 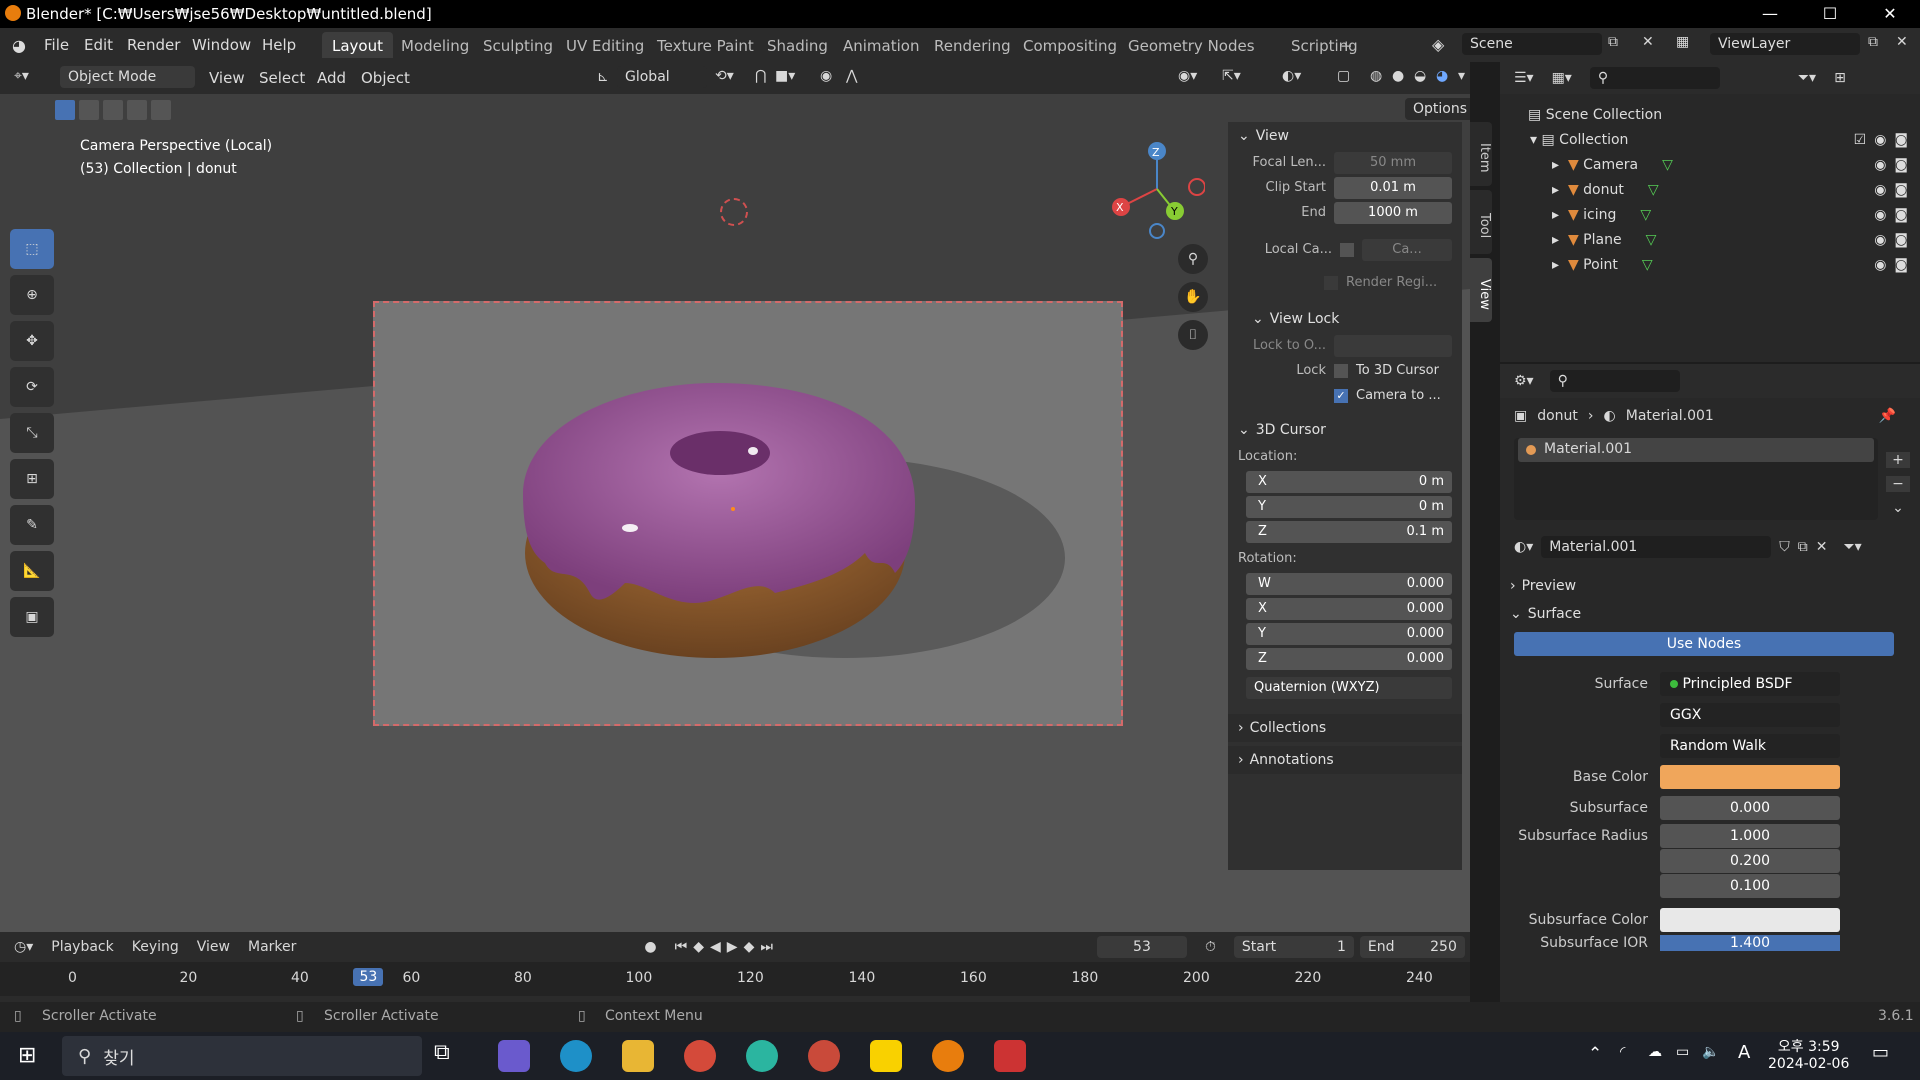 What do you see at coordinates (1704, 644) in the screenshot?
I see `use-nodes-button: Use Nodes` at bounding box center [1704, 644].